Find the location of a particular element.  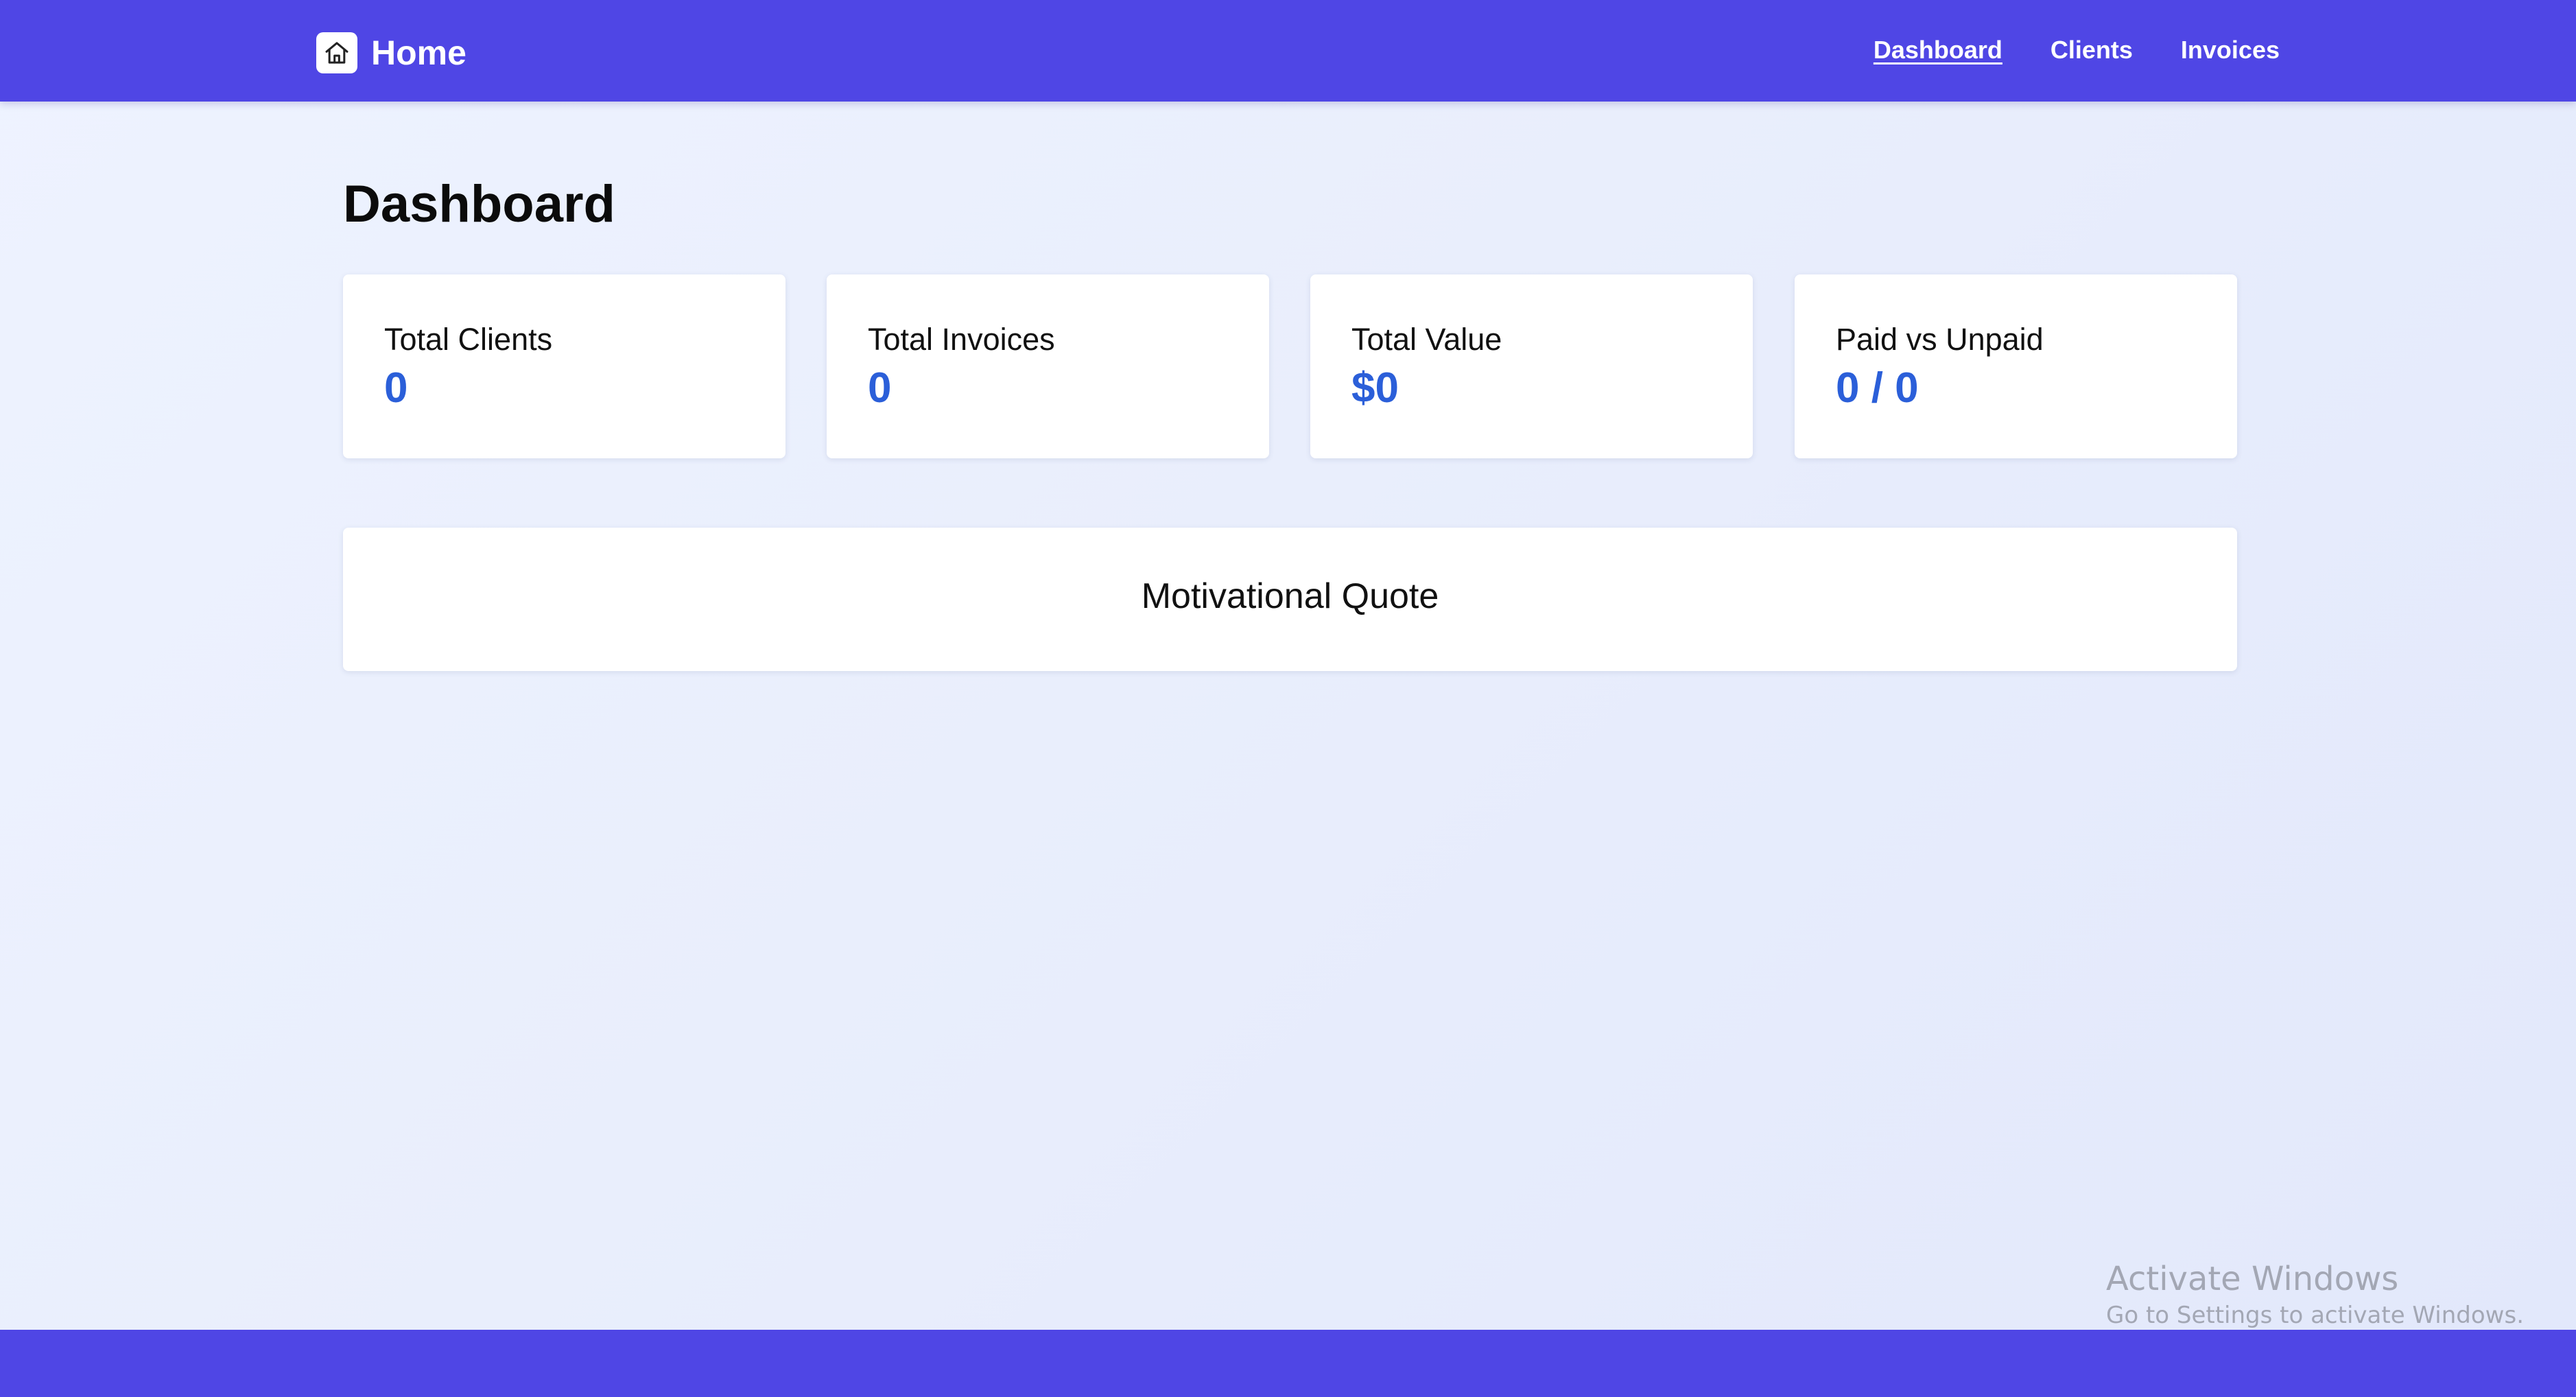

motivational-quote-card: Motivational Quote is located at coordinates (1290, 599).